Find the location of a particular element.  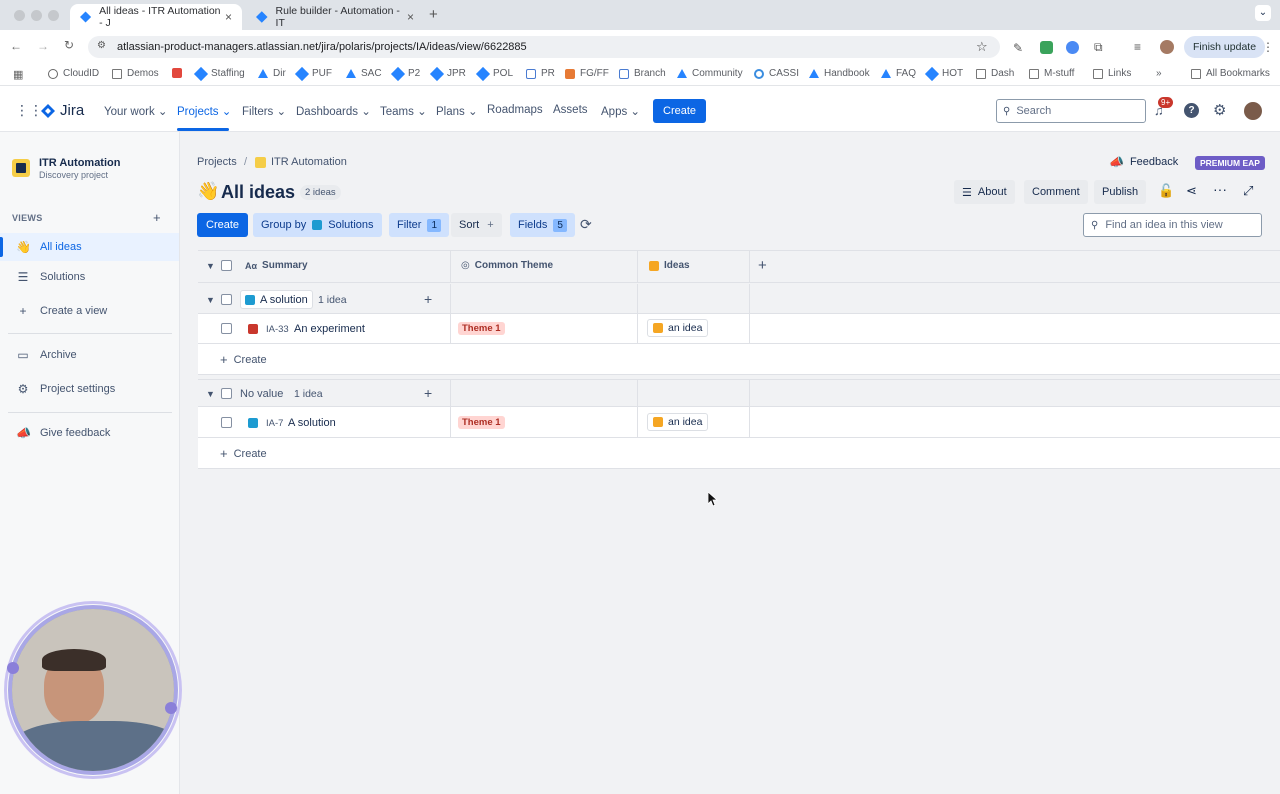

nav-create-button: Create is located at coordinates (680, 111).